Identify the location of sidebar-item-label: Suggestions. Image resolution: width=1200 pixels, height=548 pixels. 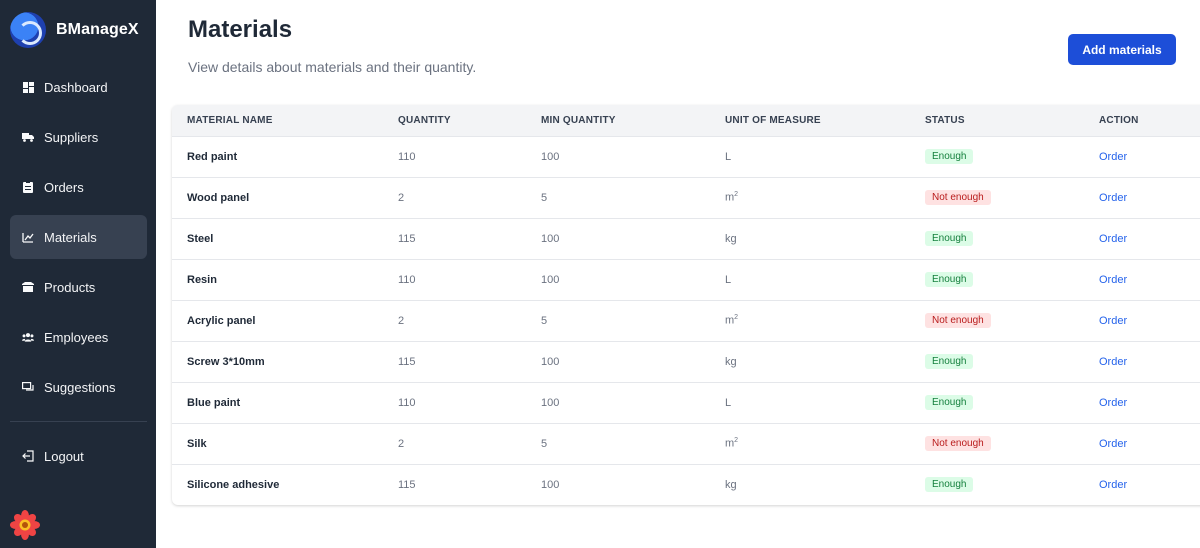
(80, 387).